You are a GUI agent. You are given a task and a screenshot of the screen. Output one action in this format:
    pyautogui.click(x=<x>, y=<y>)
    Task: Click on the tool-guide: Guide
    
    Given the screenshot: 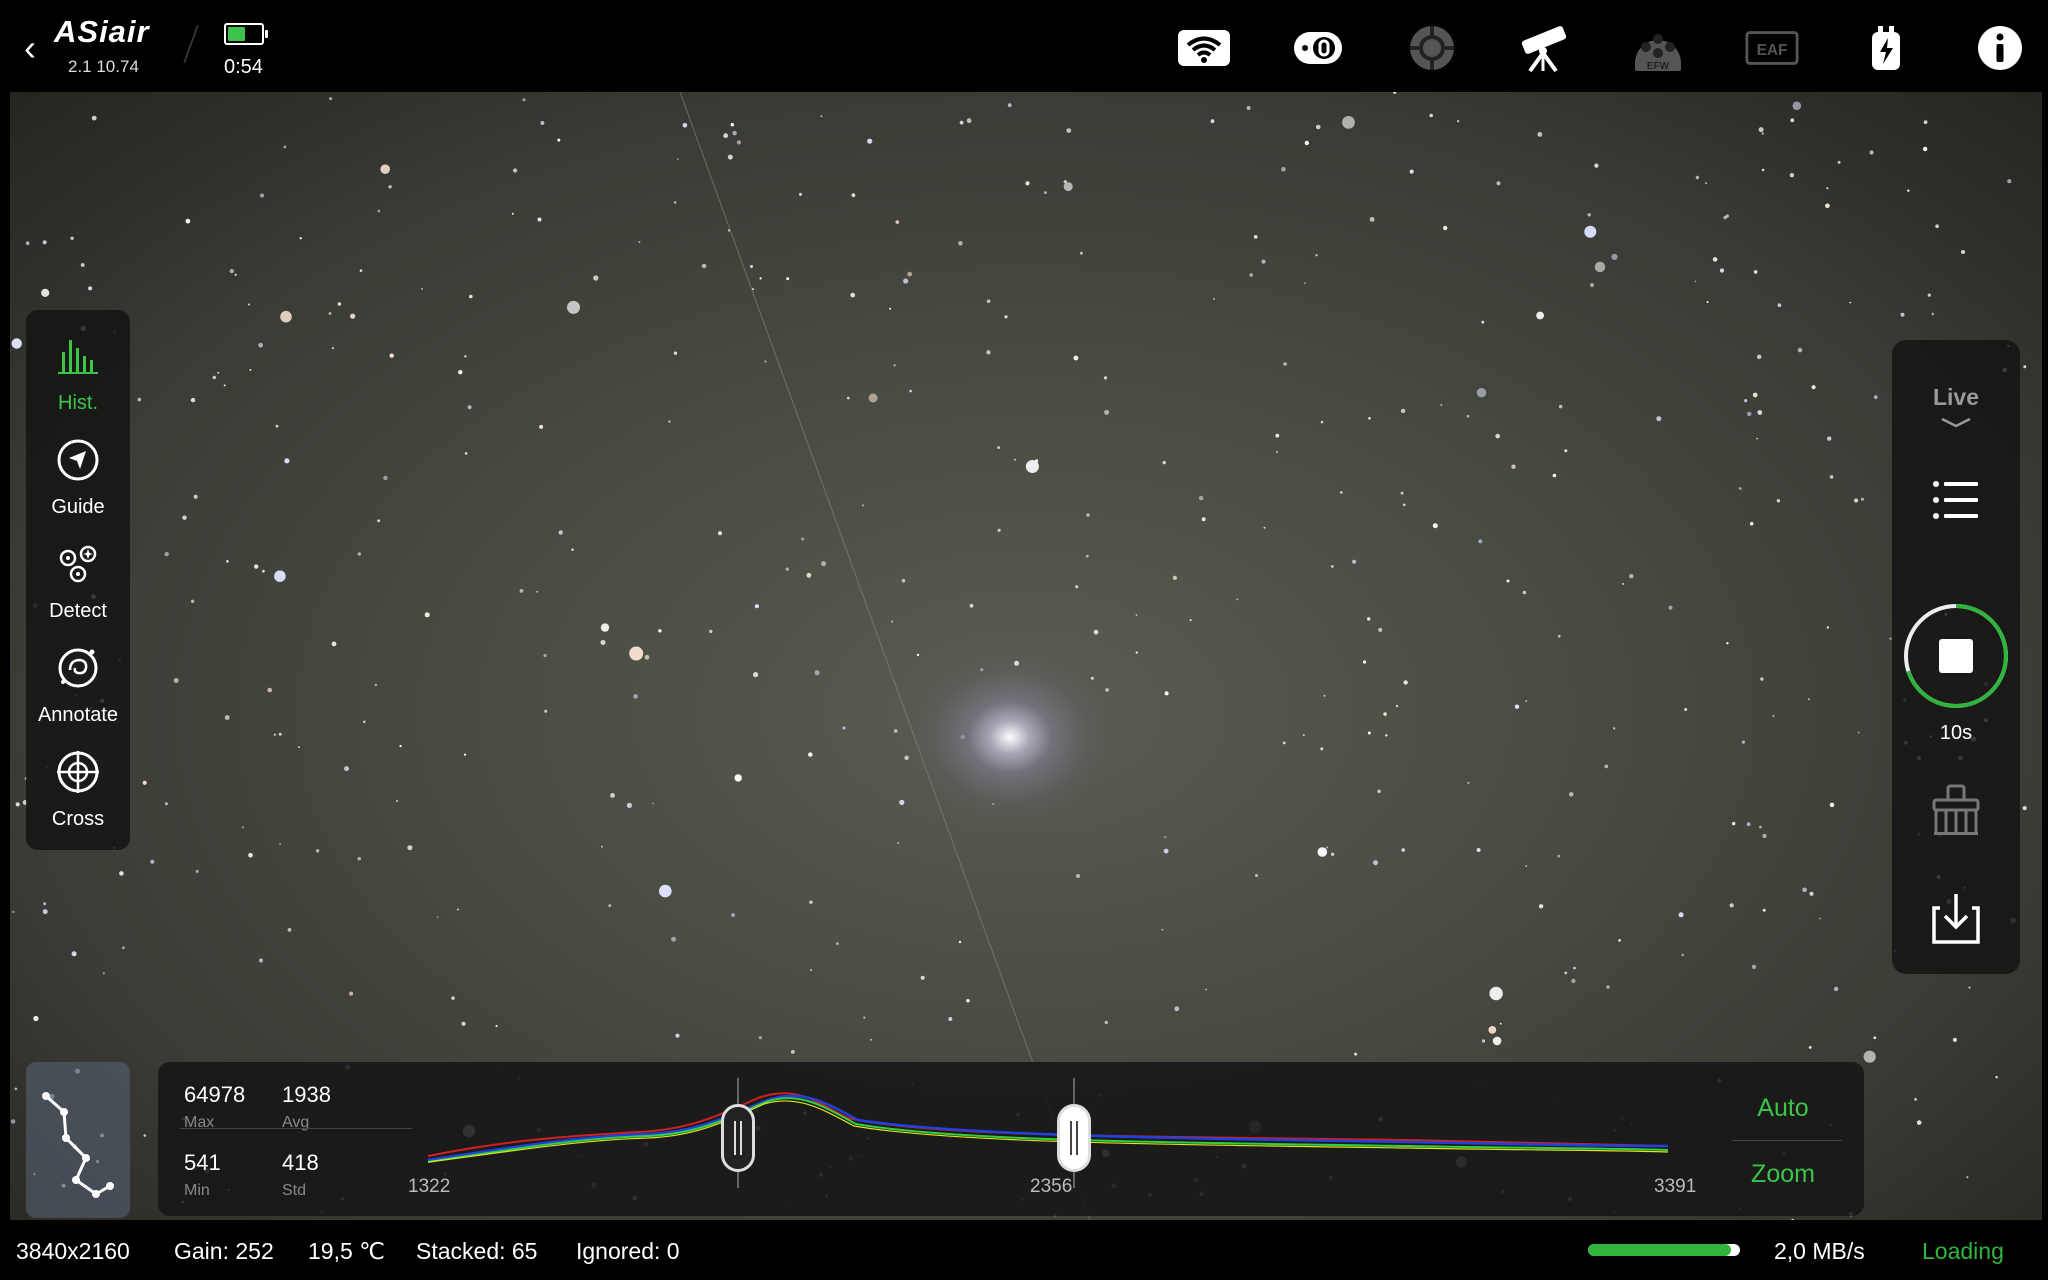 What is the action you would take?
    pyautogui.click(x=78, y=482)
    